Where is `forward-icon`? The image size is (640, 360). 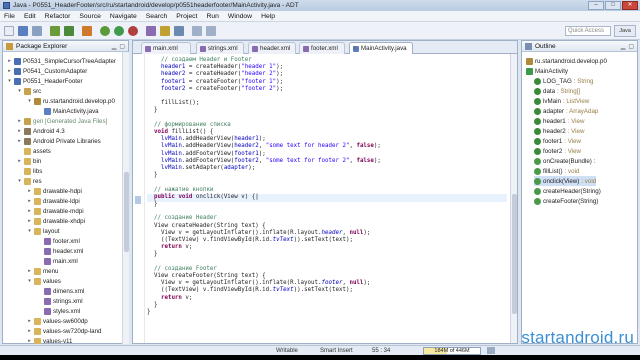
forward-icon is located at coordinates (211, 31).